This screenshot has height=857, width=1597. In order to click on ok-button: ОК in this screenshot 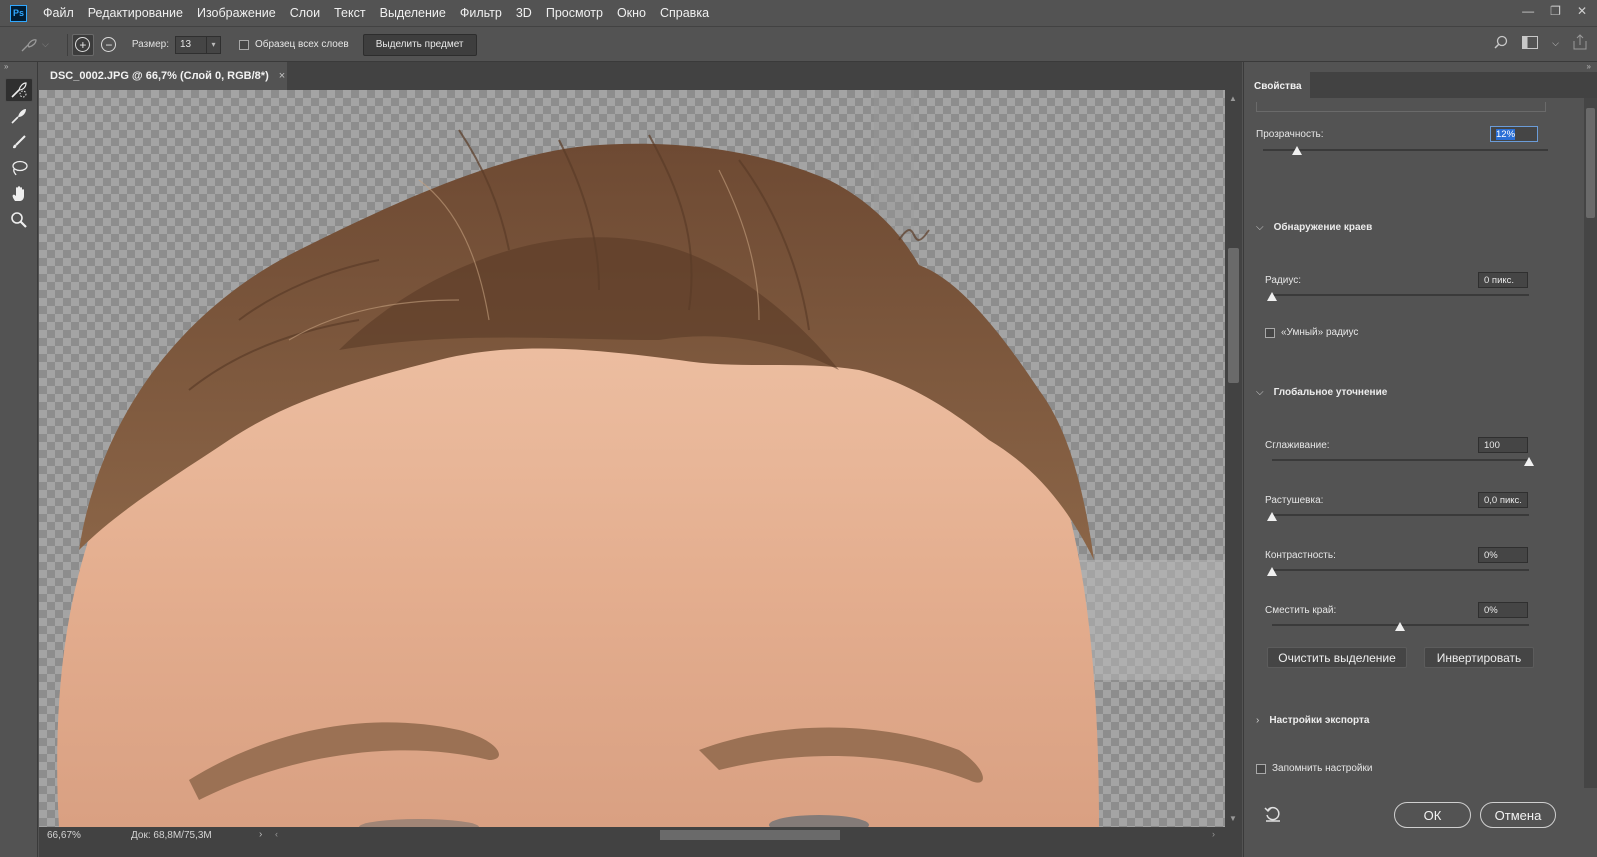, I will do `click(1432, 815)`.